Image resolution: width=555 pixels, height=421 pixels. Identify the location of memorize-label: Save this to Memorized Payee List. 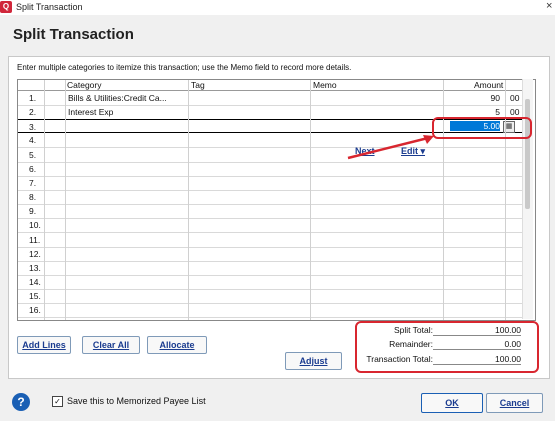
(136, 401).